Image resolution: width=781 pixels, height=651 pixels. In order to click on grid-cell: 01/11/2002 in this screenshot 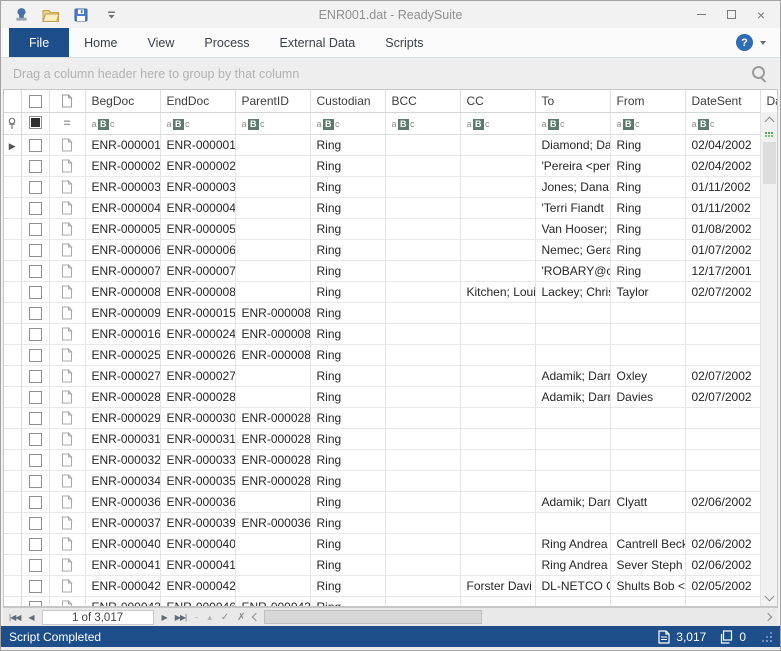, I will do `click(723, 187)`.